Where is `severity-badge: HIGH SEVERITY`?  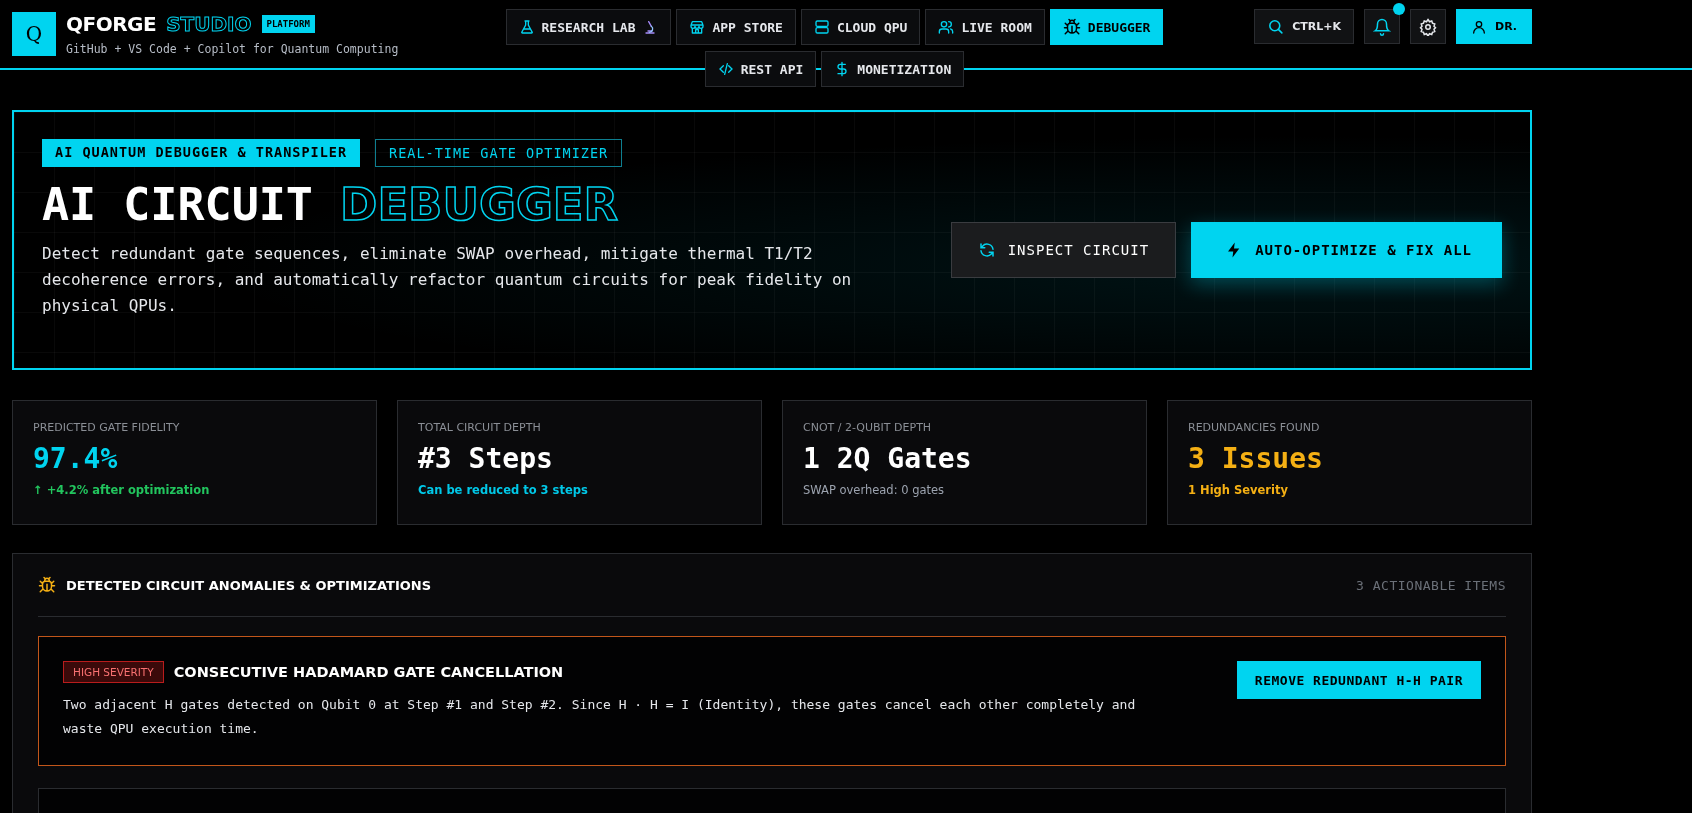
severity-badge: HIGH SEVERITY is located at coordinates (113, 672).